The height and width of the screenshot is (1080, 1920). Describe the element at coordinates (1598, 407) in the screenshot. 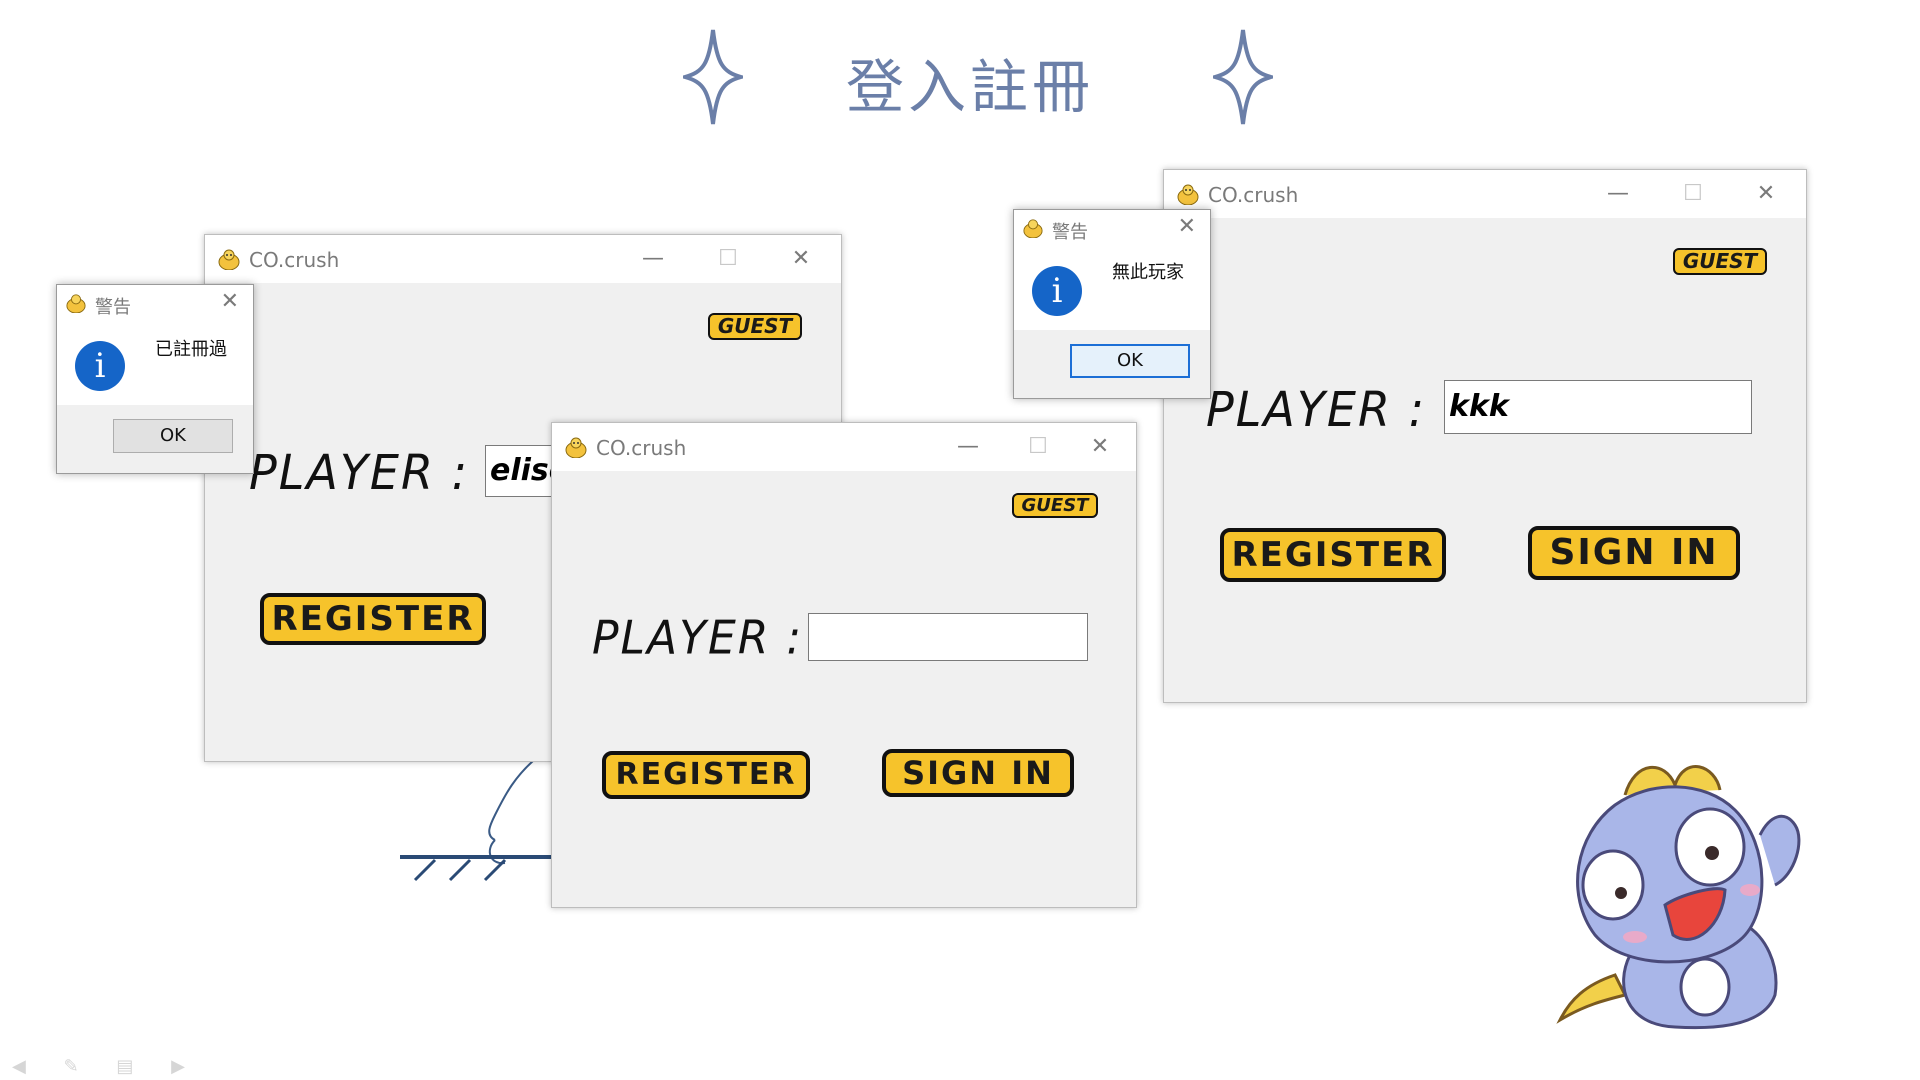

I see `player-input: kkk` at that location.